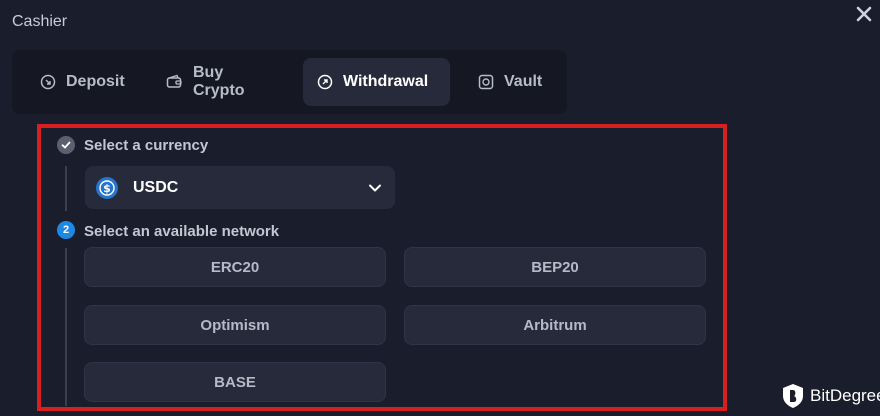  What do you see at coordinates (235, 267) in the screenshot?
I see `network-erc20-button: ERC20` at bounding box center [235, 267].